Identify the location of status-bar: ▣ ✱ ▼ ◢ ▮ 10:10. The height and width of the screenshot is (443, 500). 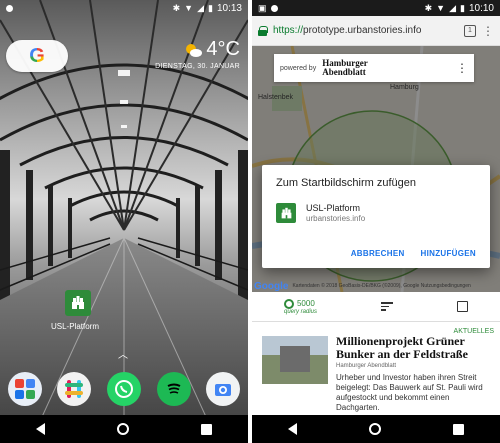
(376, 8).